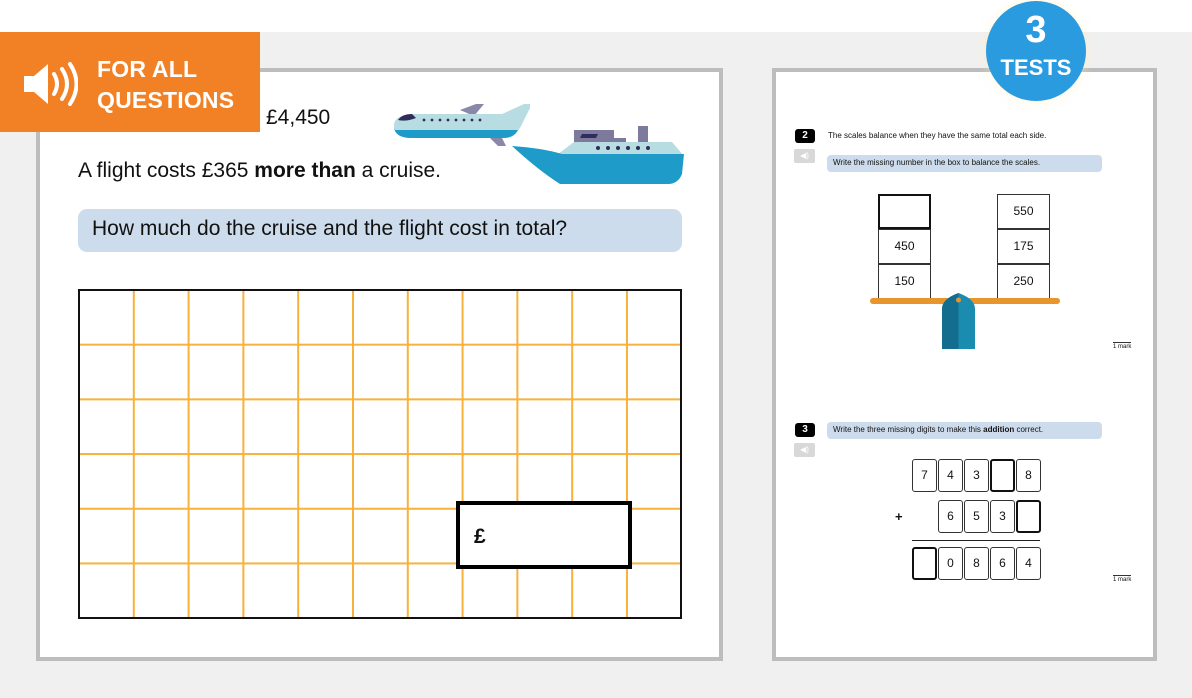 The height and width of the screenshot is (698, 1192). I want to click on answer-currency-symbol: £, so click(480, 536).